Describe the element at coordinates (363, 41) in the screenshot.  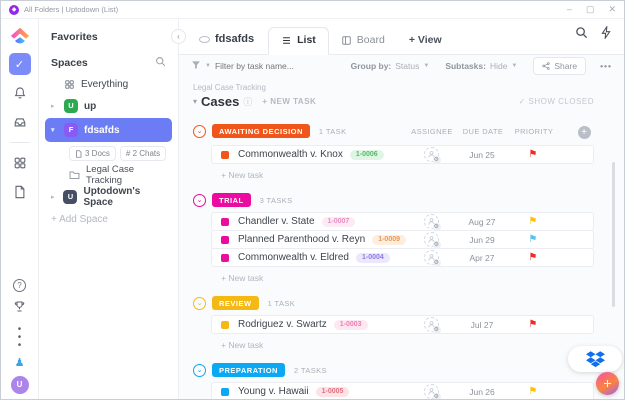
I see `tab-board: Board` at that location.